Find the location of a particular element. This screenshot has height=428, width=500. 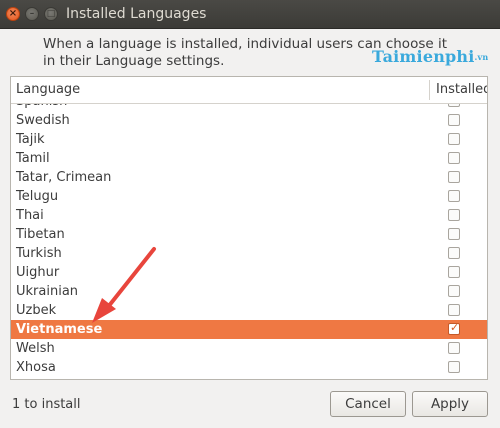

language-name: Spanish is located at coordinates (41, 107).